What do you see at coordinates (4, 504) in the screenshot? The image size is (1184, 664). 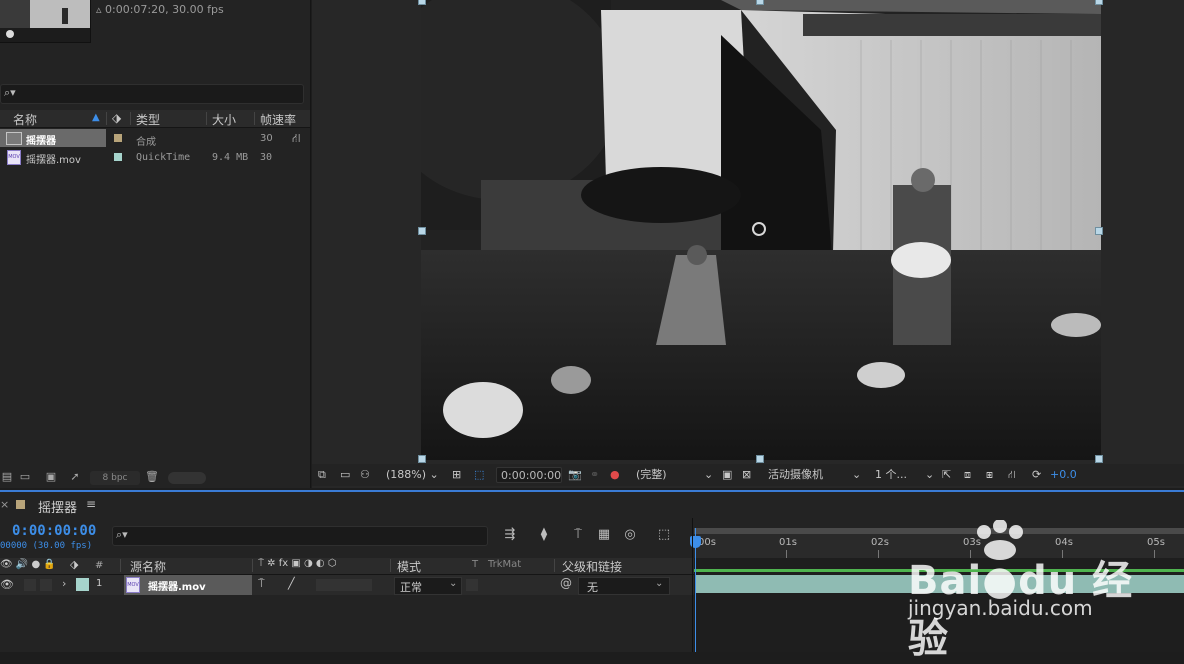 I see `close-tab-icon: ×` at bounding box center [4, 504].